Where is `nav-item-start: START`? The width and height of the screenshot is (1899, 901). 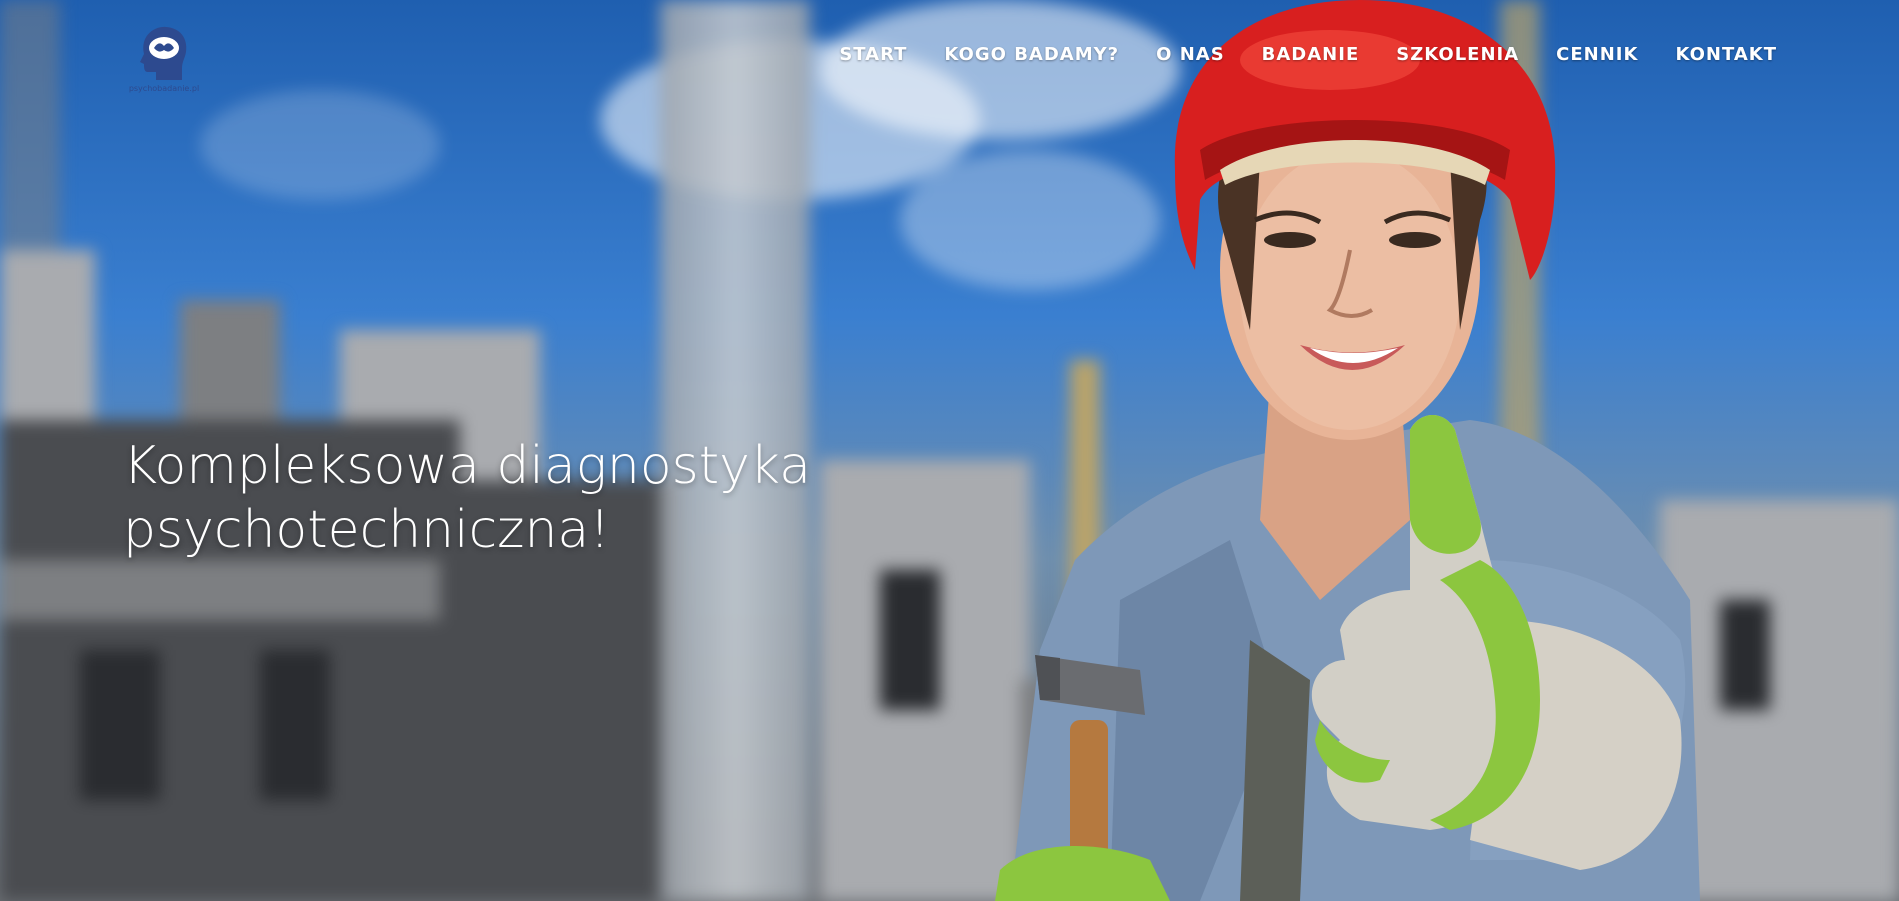
nav-item-start: START is located at coordinates (873, 54).